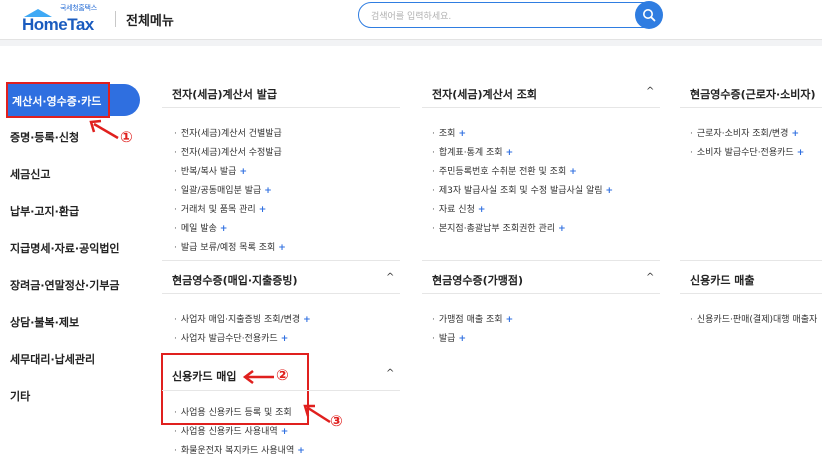 This screenshot has height=467, width=822. Describe the element at coordinates (65, 248) in the screenshot. I see `sidebar-item-payment-statement: 지급명세·자료·공익법인` at that location.